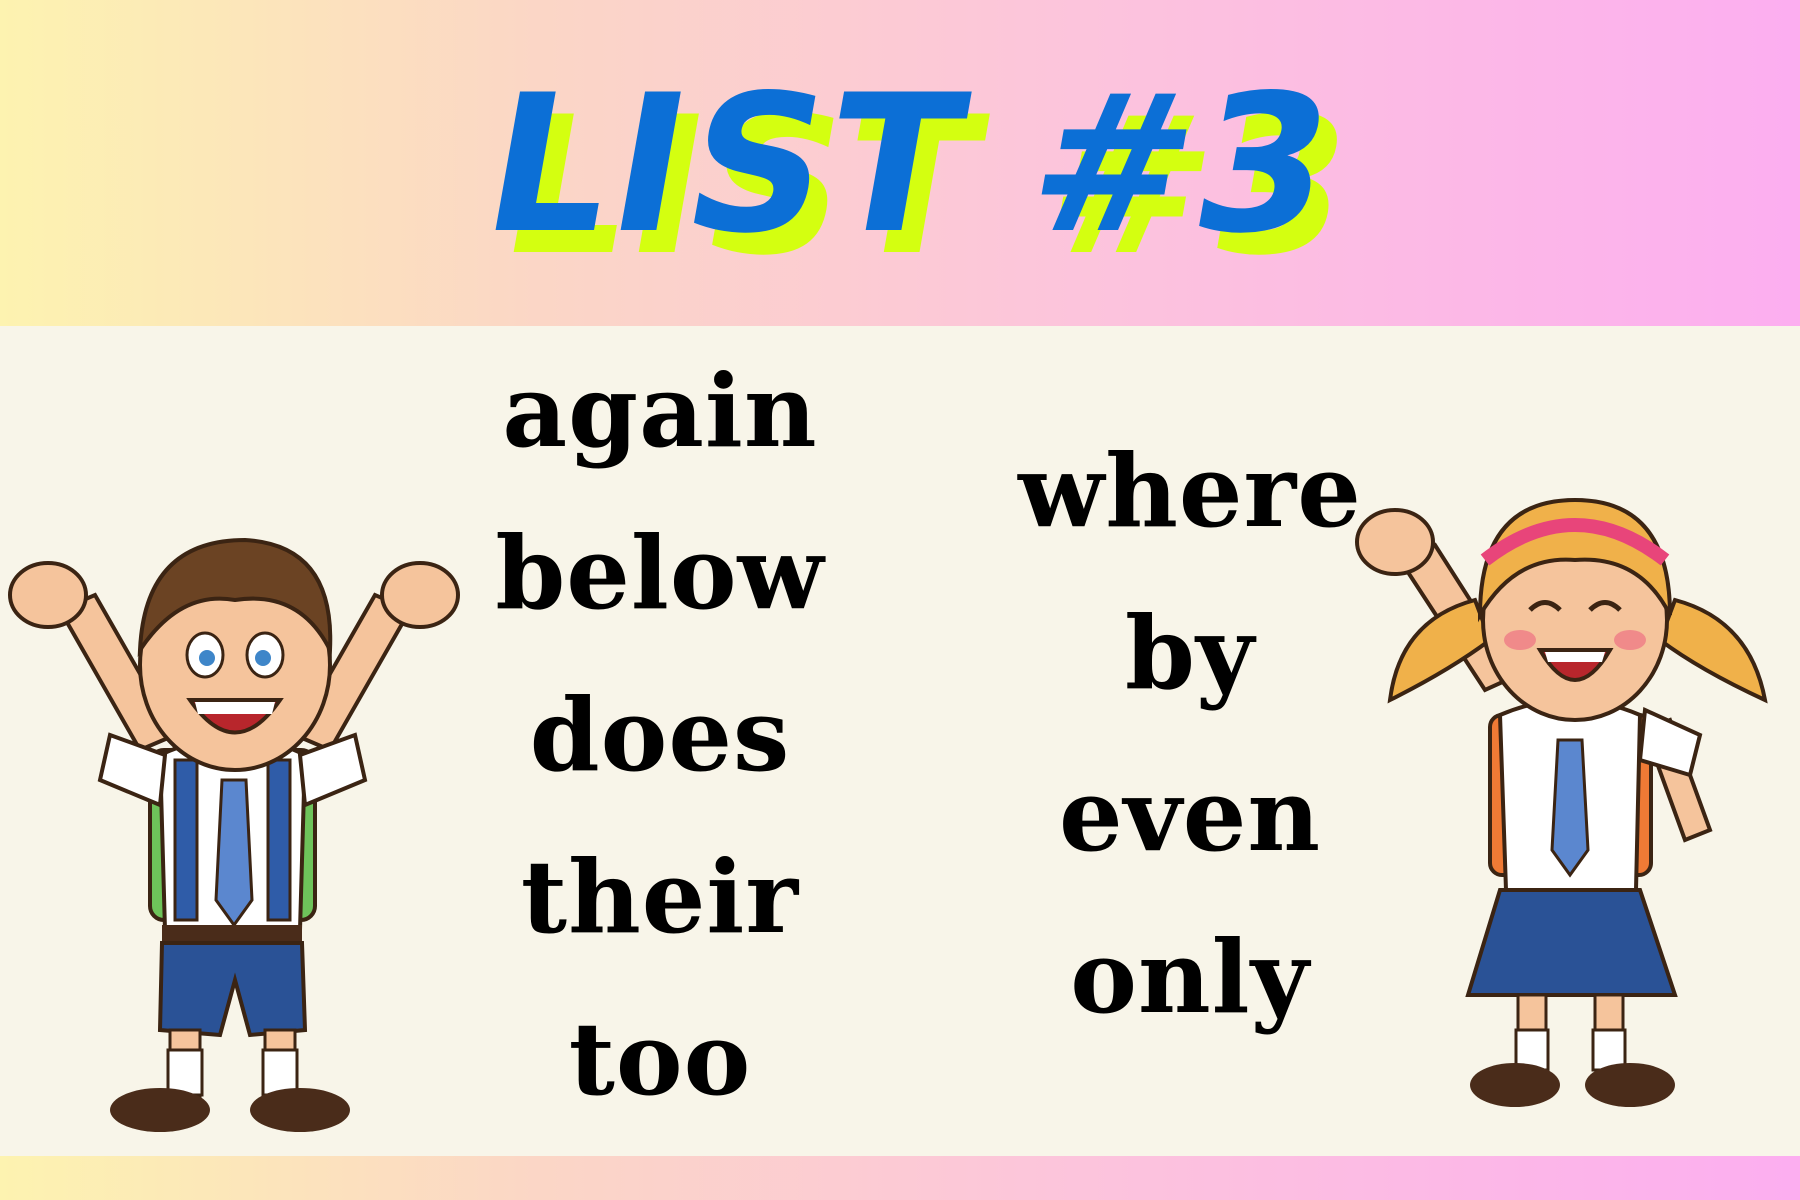 Image resolution: width=1800 pixels, height=1200 pixels. I want to click on word-below: below, so click(660, 573).